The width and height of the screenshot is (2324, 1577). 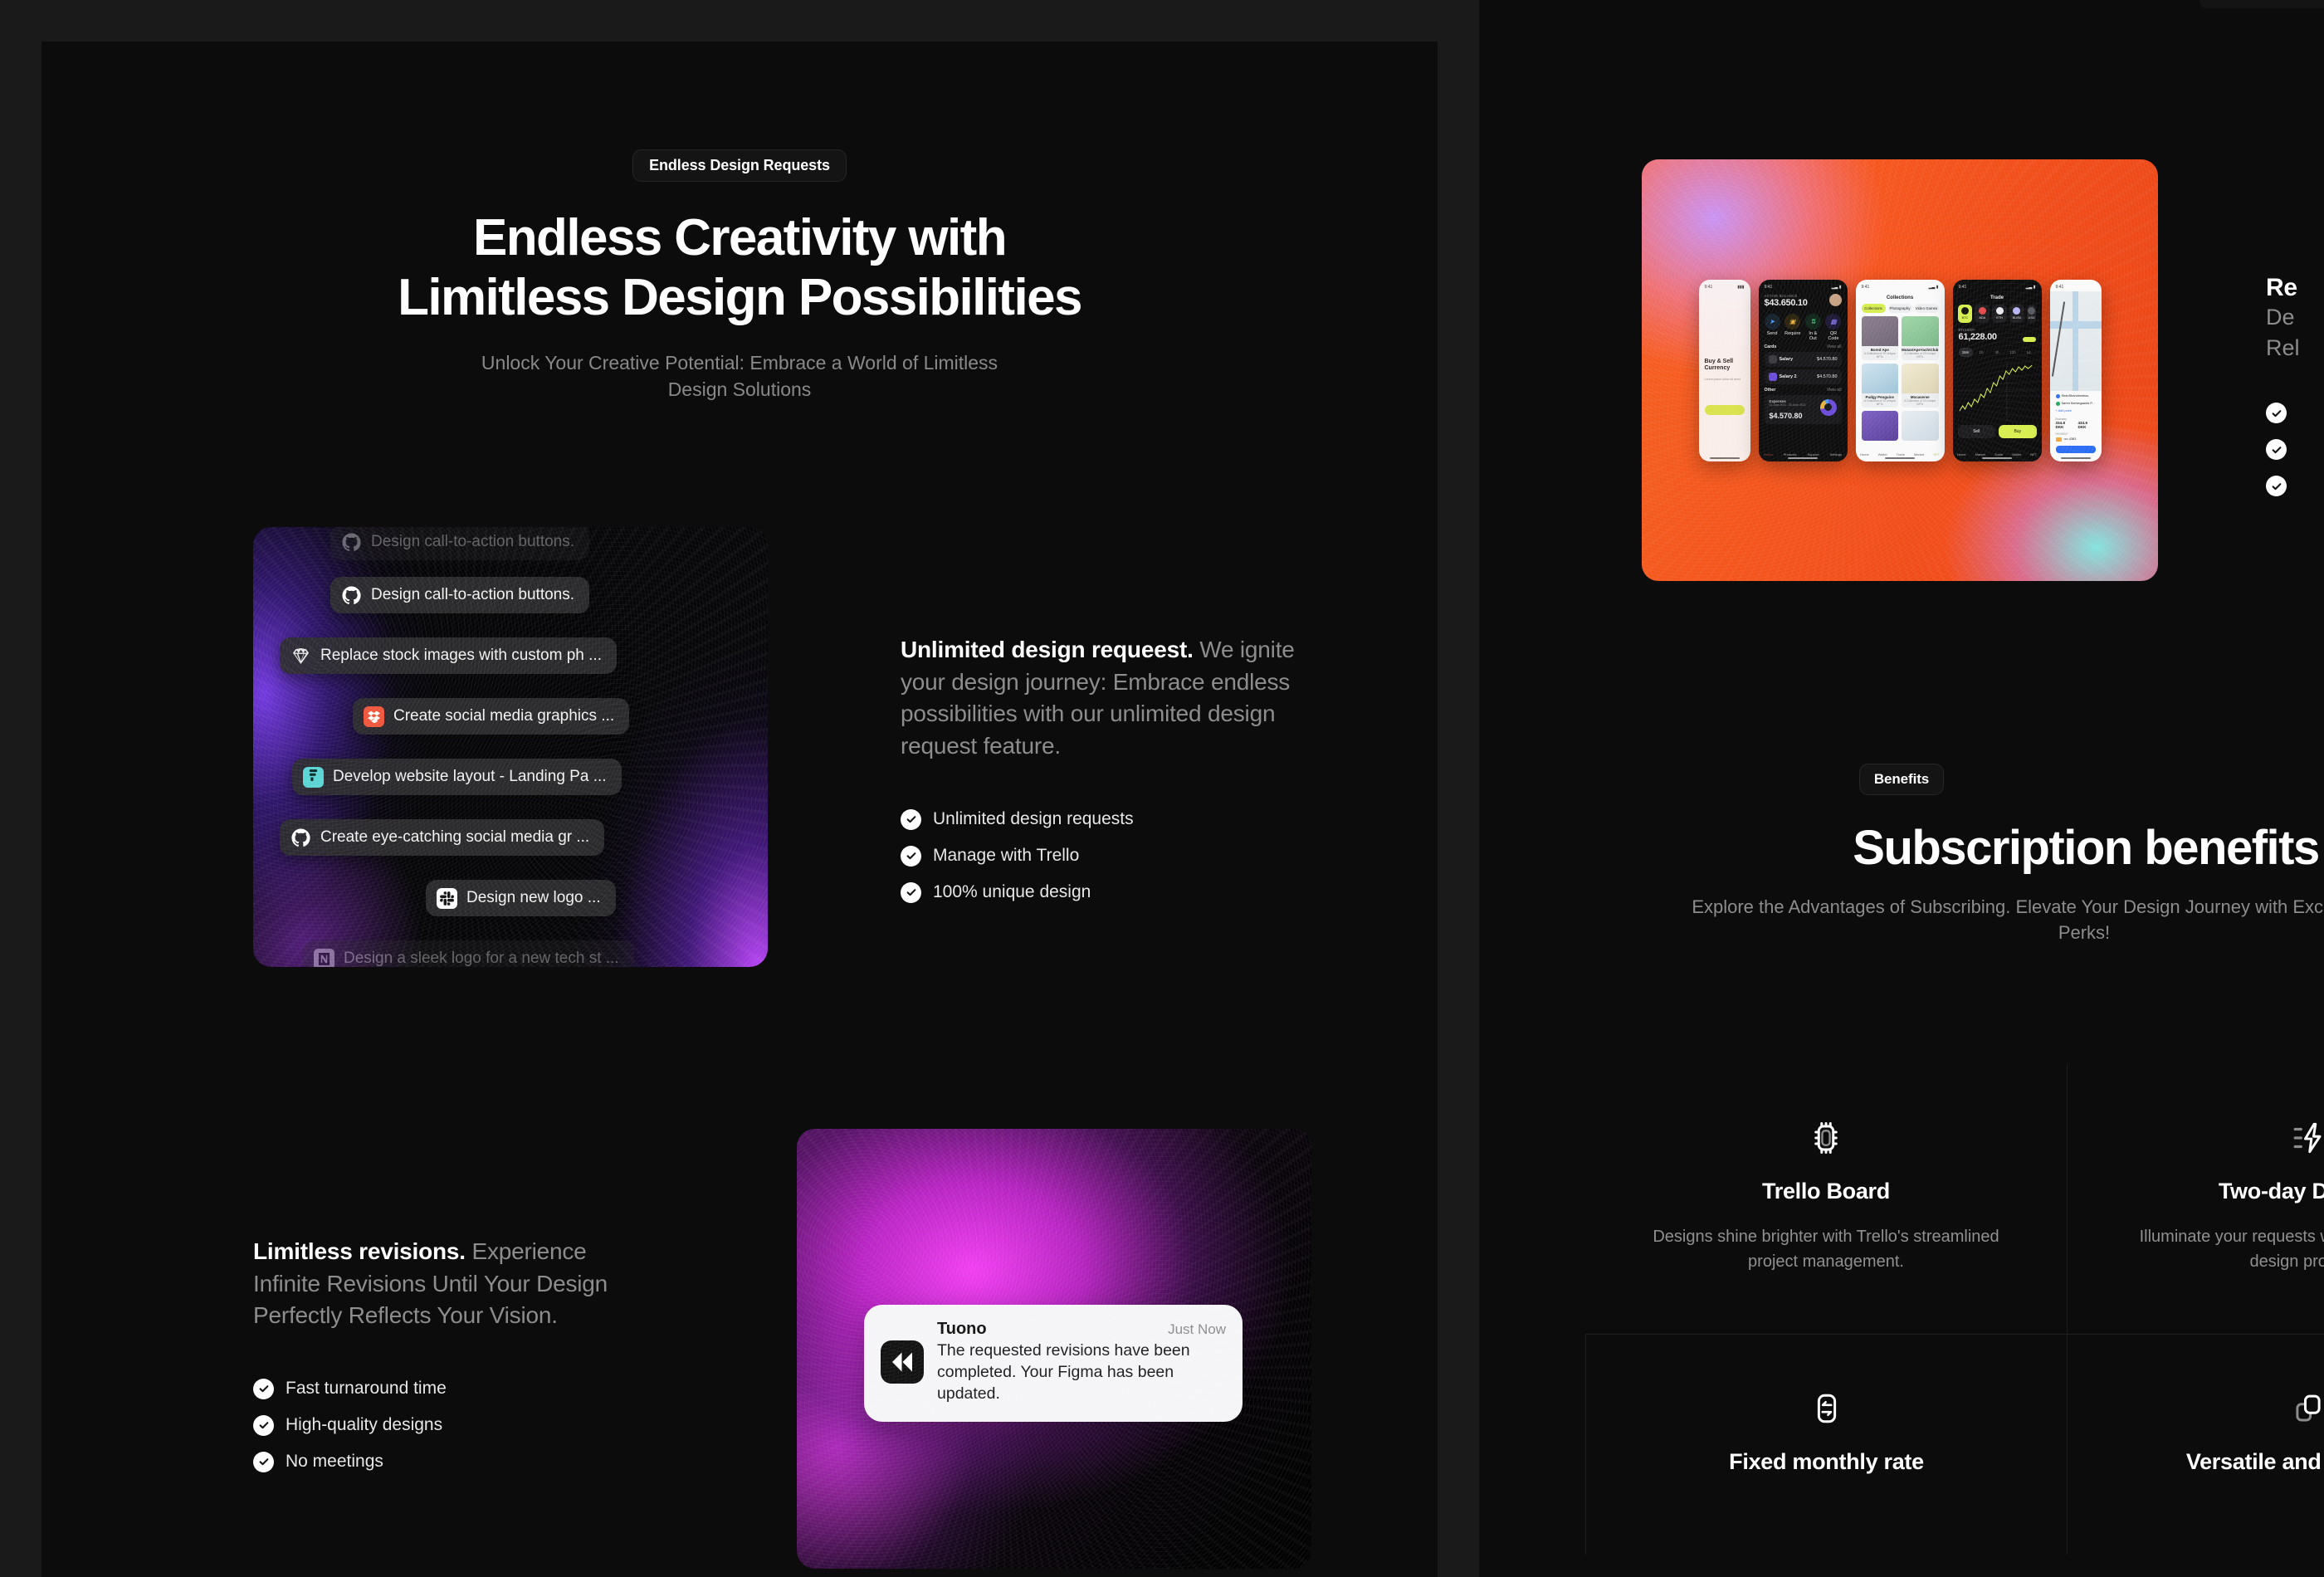 I want to click on nft-card: Bored Ape A Collection of 20 Unique NFTs, so click(x=1879, y=338).